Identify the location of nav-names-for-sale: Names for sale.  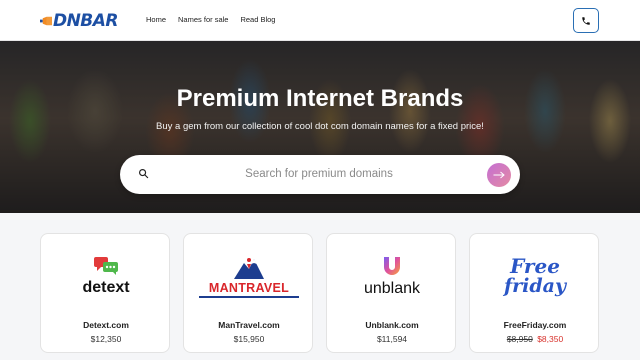
(203, 20).